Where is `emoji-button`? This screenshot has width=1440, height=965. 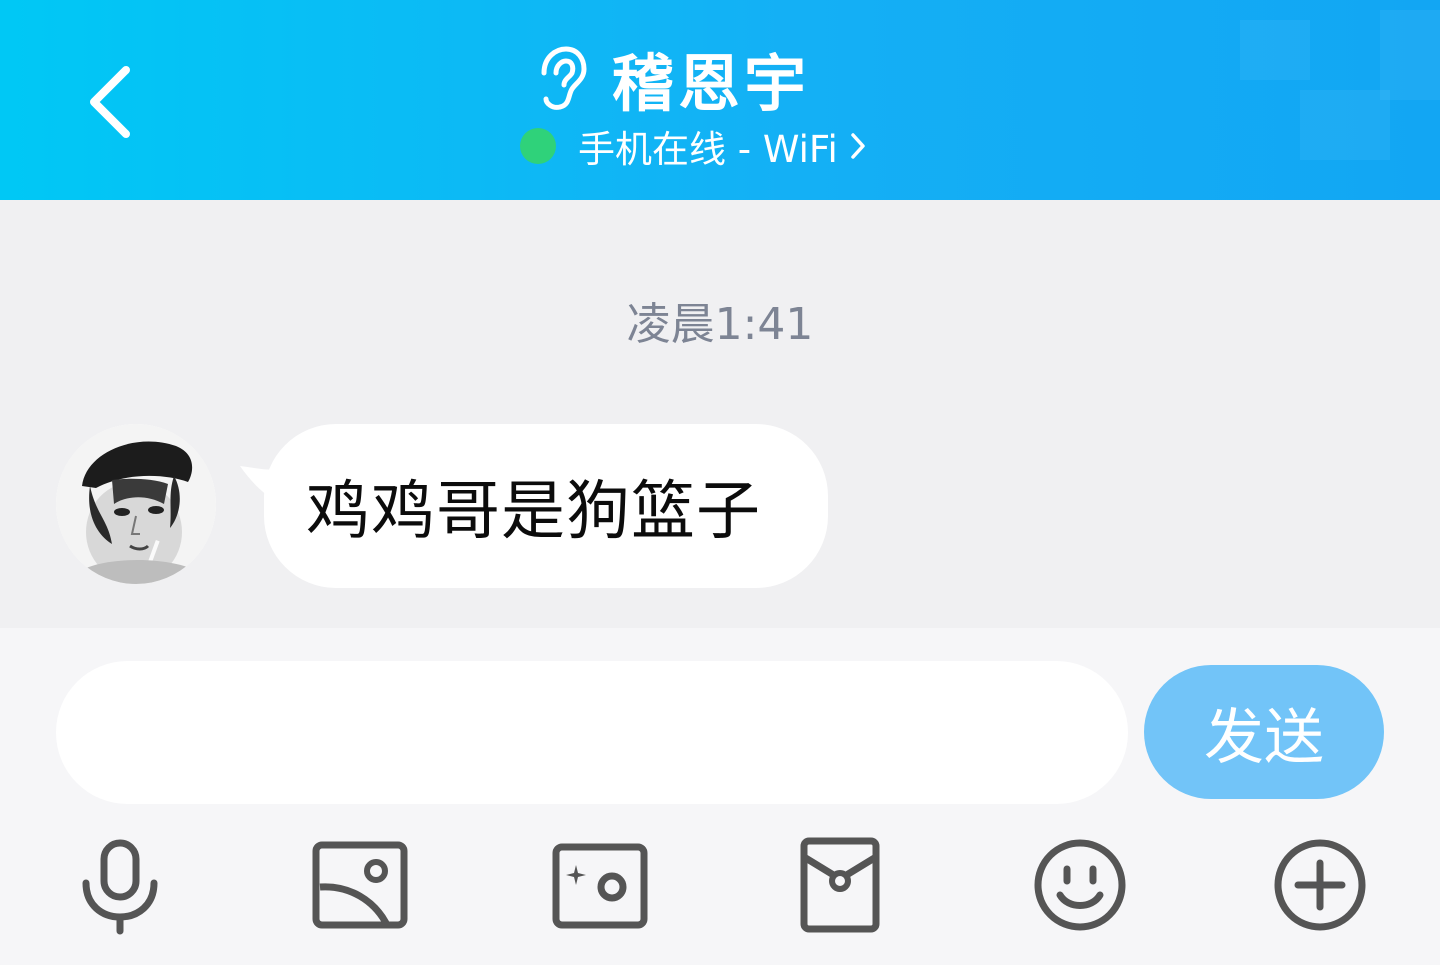 emoji-button is located at coordinates (1080, 885).